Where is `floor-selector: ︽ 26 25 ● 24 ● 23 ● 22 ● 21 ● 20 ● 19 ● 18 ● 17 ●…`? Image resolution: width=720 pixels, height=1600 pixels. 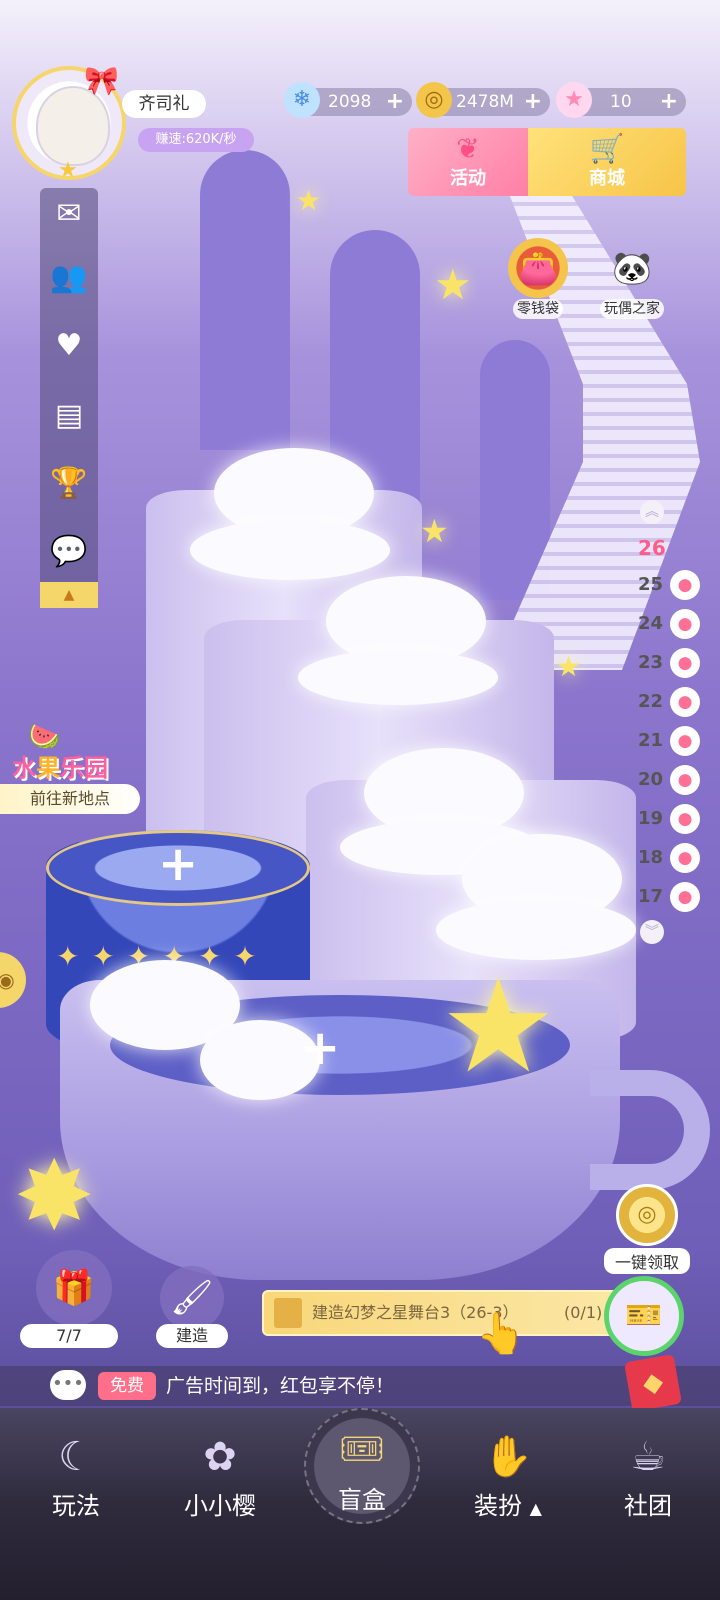
floor-selector: ︽ 26 25 ● 24 ● 23 ● 22 ● 21 ● 20 ● 19 ● 18 ● 17 ●… is located at coordinates (670, 725).